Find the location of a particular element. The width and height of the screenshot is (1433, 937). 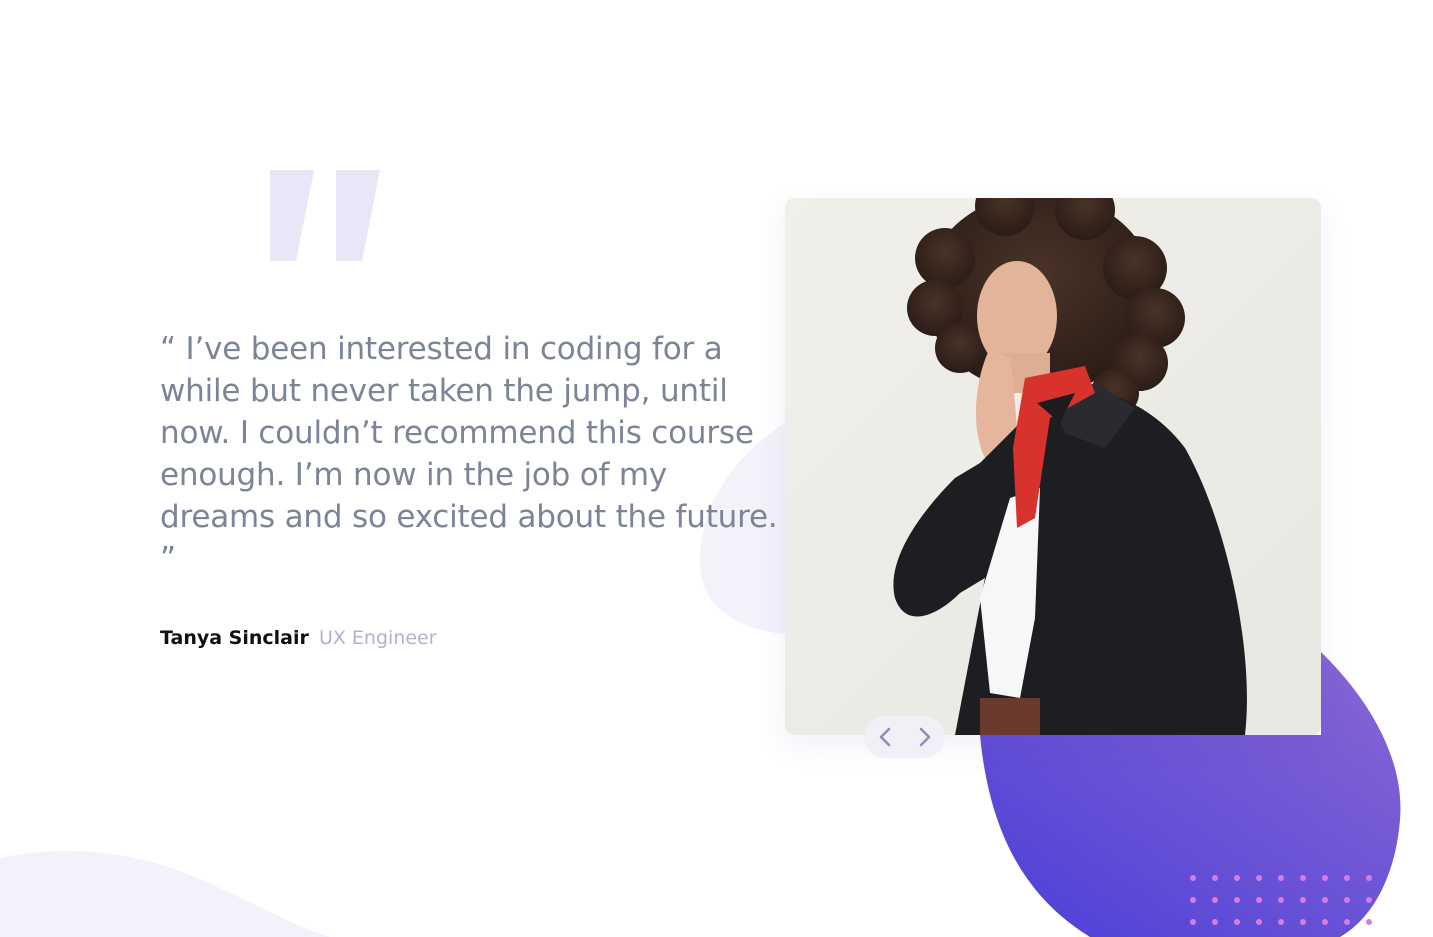

previous-button is located at coordinates (885, 737).